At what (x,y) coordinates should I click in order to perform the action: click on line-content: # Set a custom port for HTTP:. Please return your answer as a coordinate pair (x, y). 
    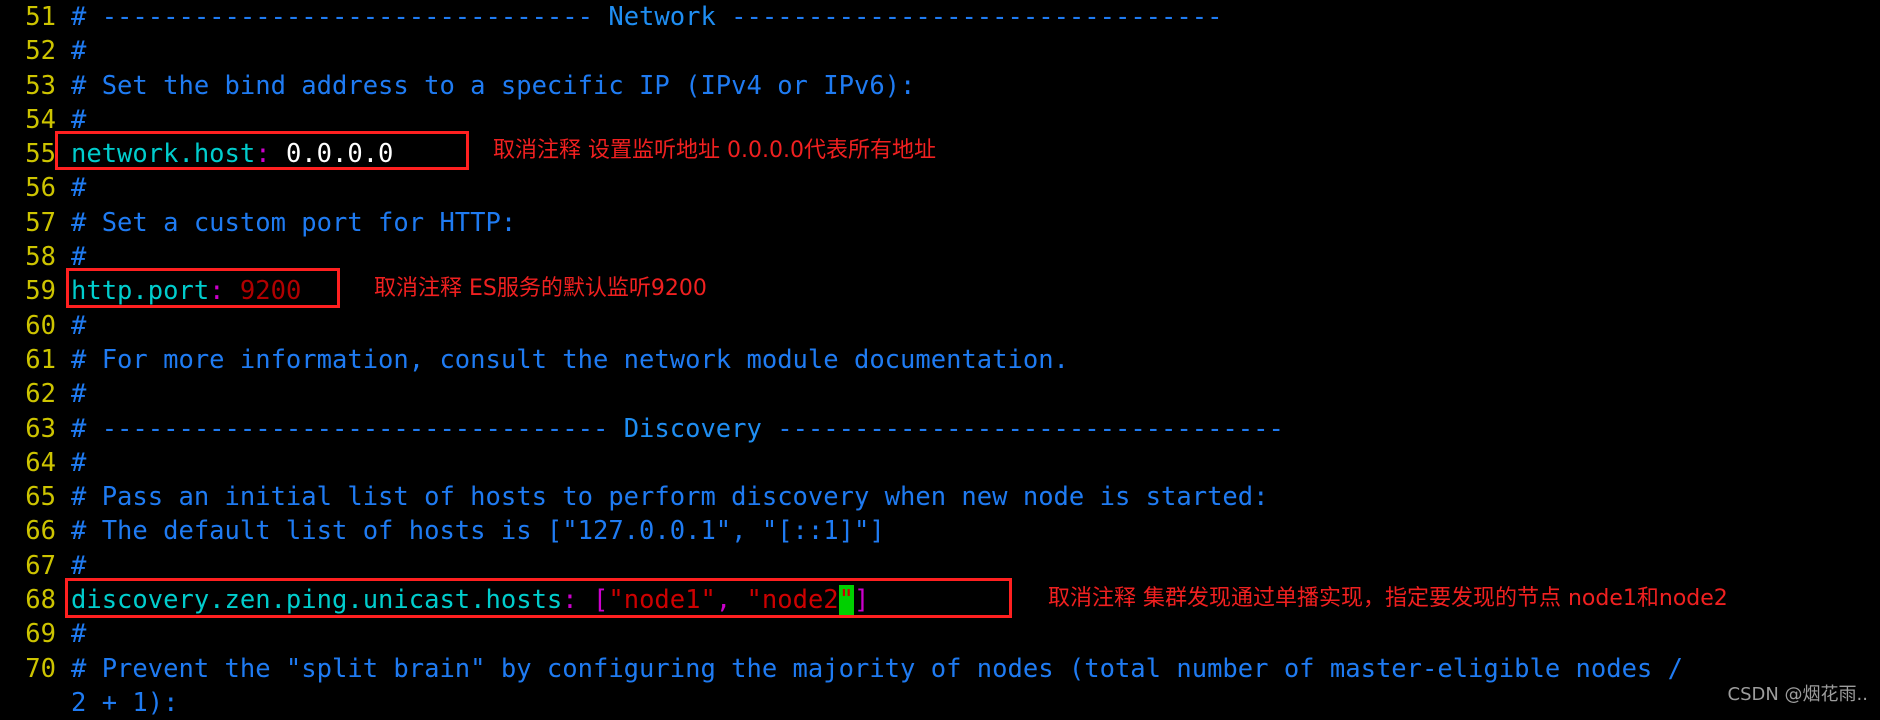
    Looking at the image, I should click on (294, 222).